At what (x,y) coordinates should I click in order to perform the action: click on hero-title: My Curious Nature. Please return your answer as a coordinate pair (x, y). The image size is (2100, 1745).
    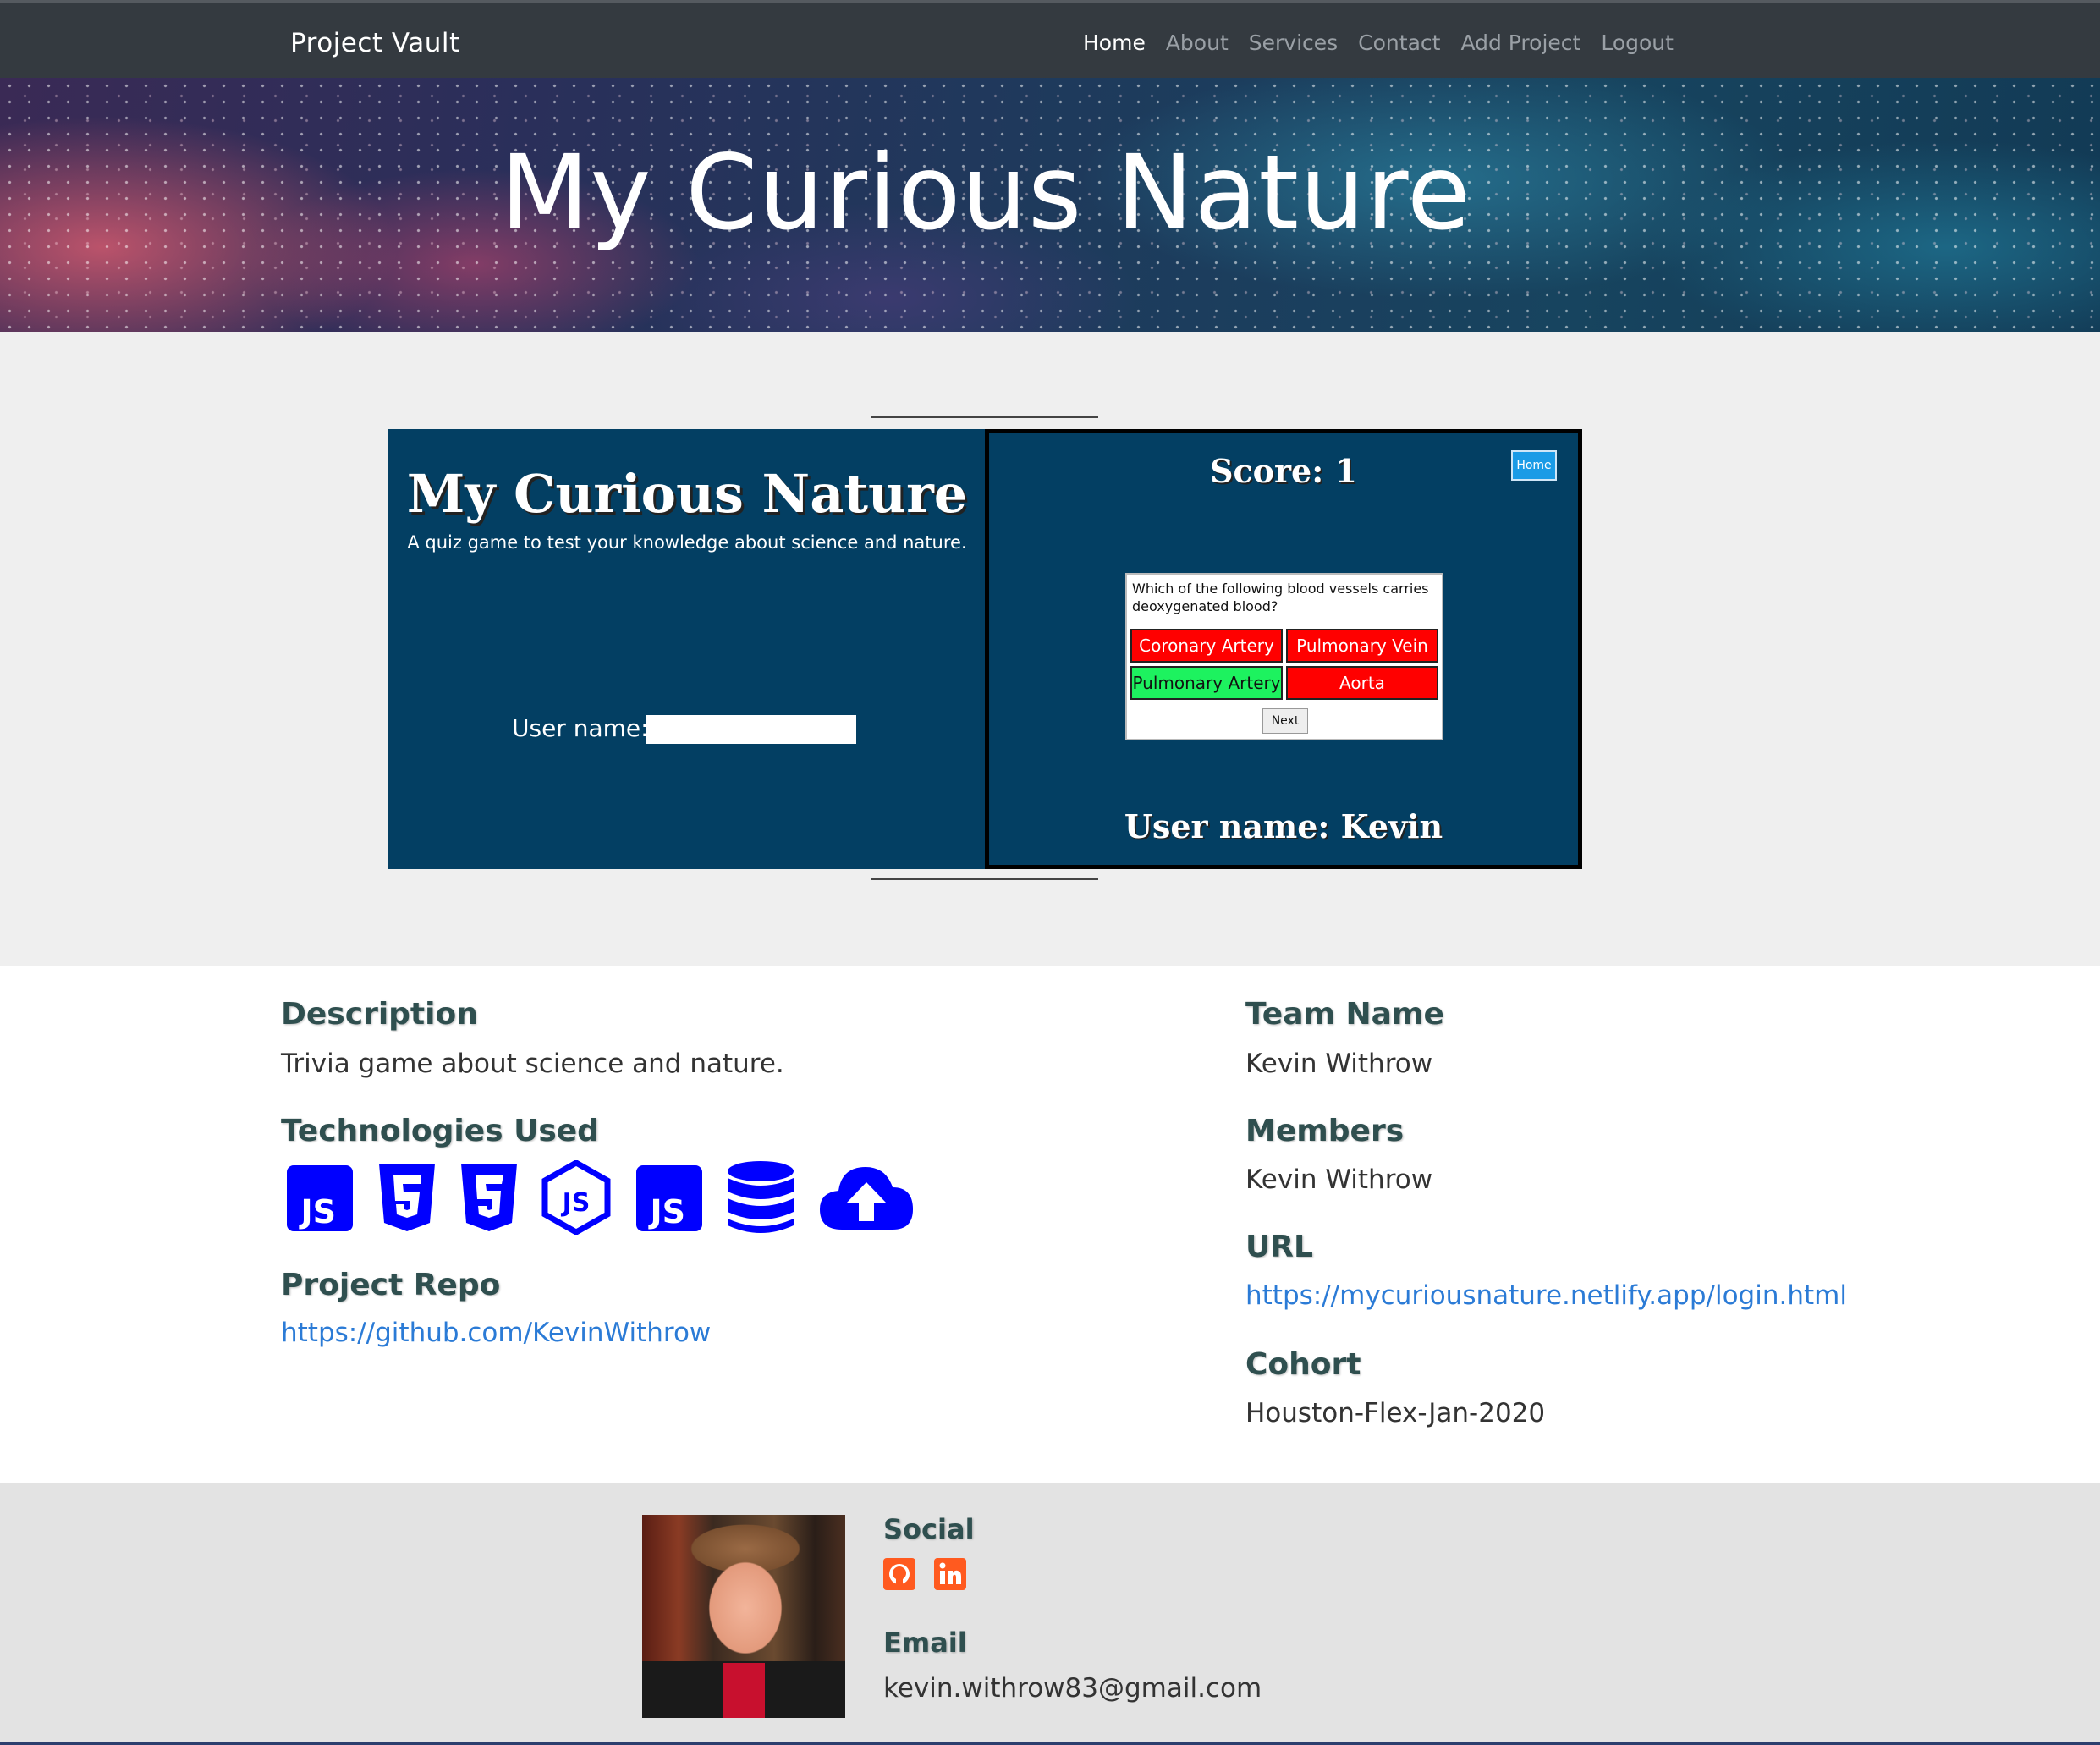
    Looking at the image, I should click on (986, 193).